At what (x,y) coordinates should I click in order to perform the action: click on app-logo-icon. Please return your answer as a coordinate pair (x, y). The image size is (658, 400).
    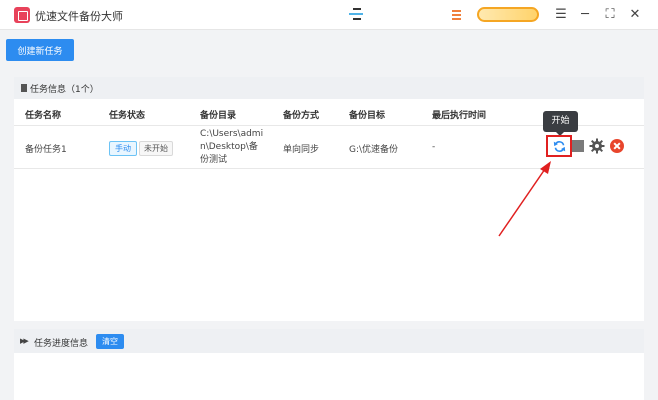
    Looking at the image, I should click on (22, 15).